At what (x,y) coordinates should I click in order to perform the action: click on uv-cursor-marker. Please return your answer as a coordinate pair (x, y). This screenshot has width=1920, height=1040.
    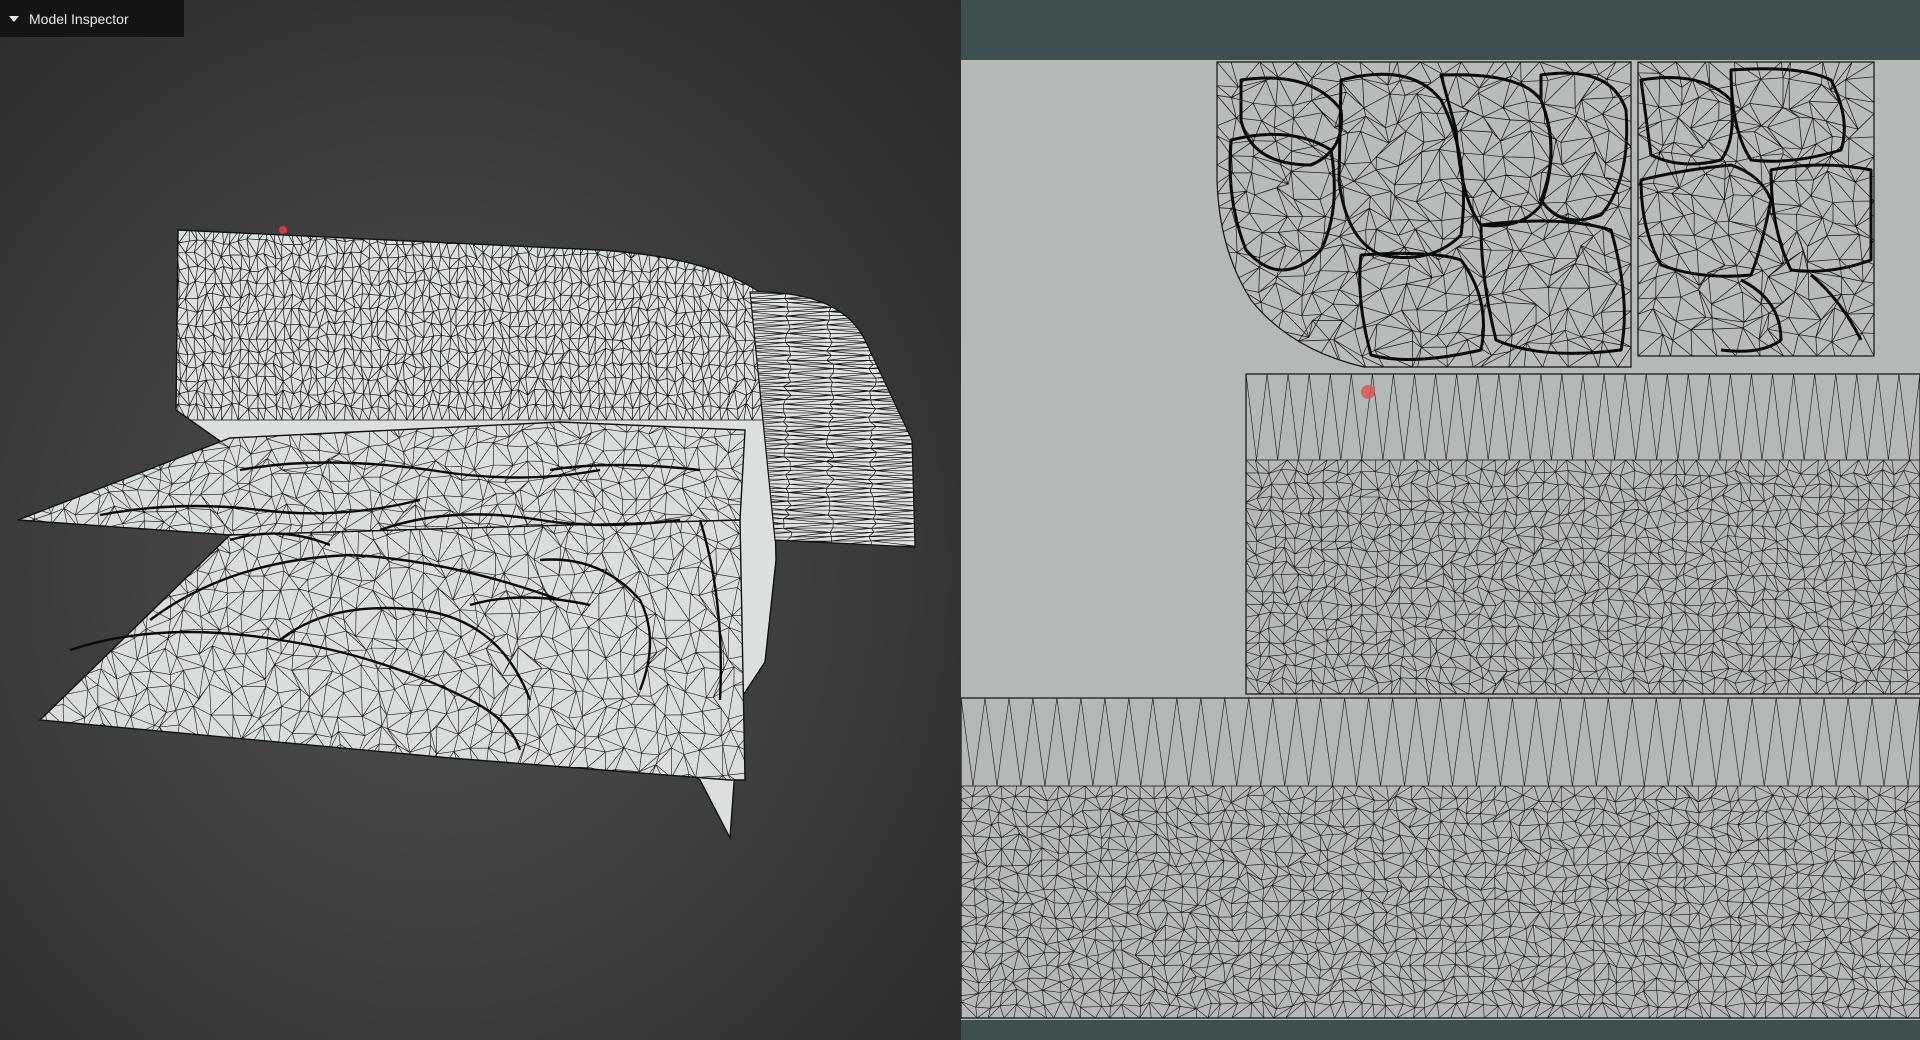
    Looking at the image, I should click on (1368, 392).